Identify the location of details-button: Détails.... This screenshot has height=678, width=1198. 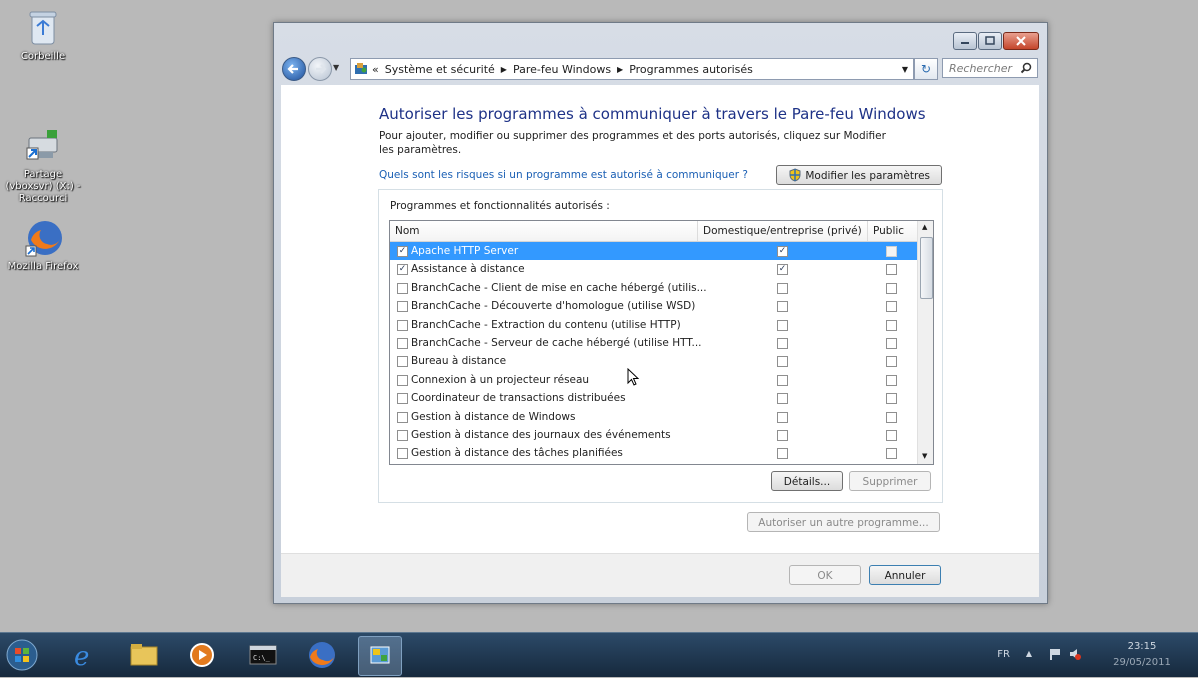
(807, 481).